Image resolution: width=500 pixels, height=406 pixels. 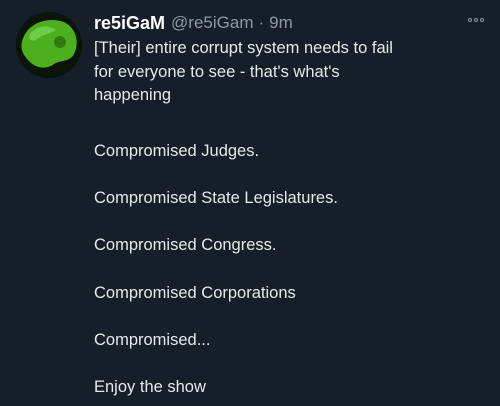 I want to click on tweet-text-line: happening, so click(x=133, y=95).